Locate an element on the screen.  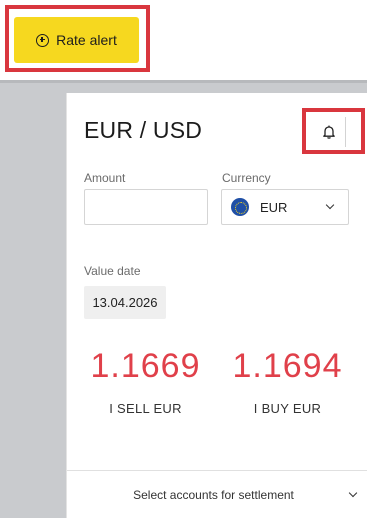
sell-rate-caption: I SELL EUR is located at coordinates (145, 408).